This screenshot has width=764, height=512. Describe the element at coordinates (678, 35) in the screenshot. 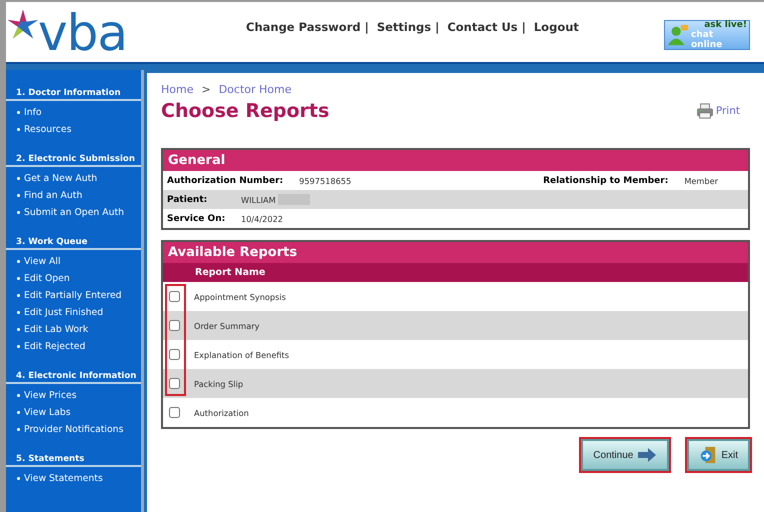

I see `person-icon` at that location.